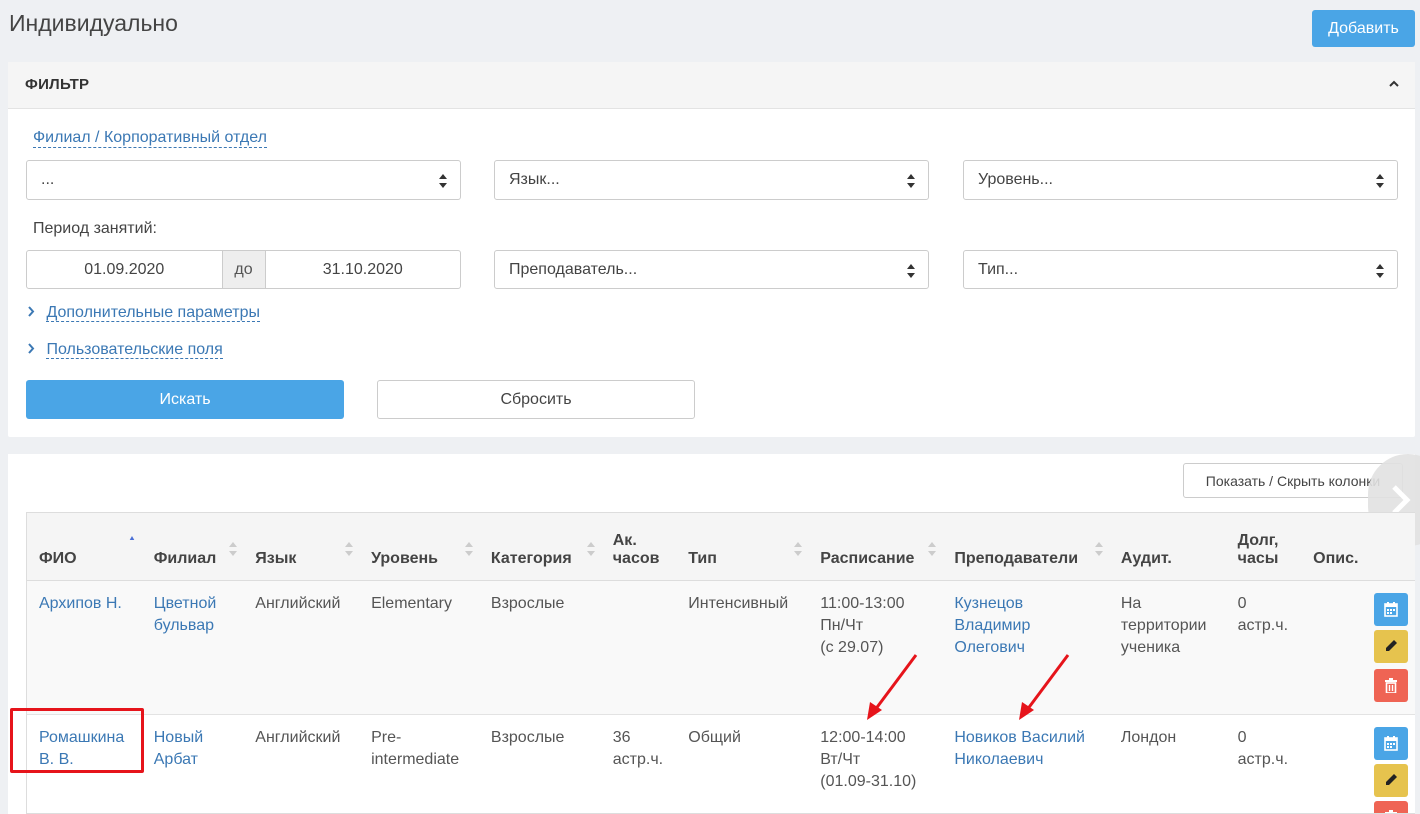  I want to click on sort-asc-icon, so click(132, 537).